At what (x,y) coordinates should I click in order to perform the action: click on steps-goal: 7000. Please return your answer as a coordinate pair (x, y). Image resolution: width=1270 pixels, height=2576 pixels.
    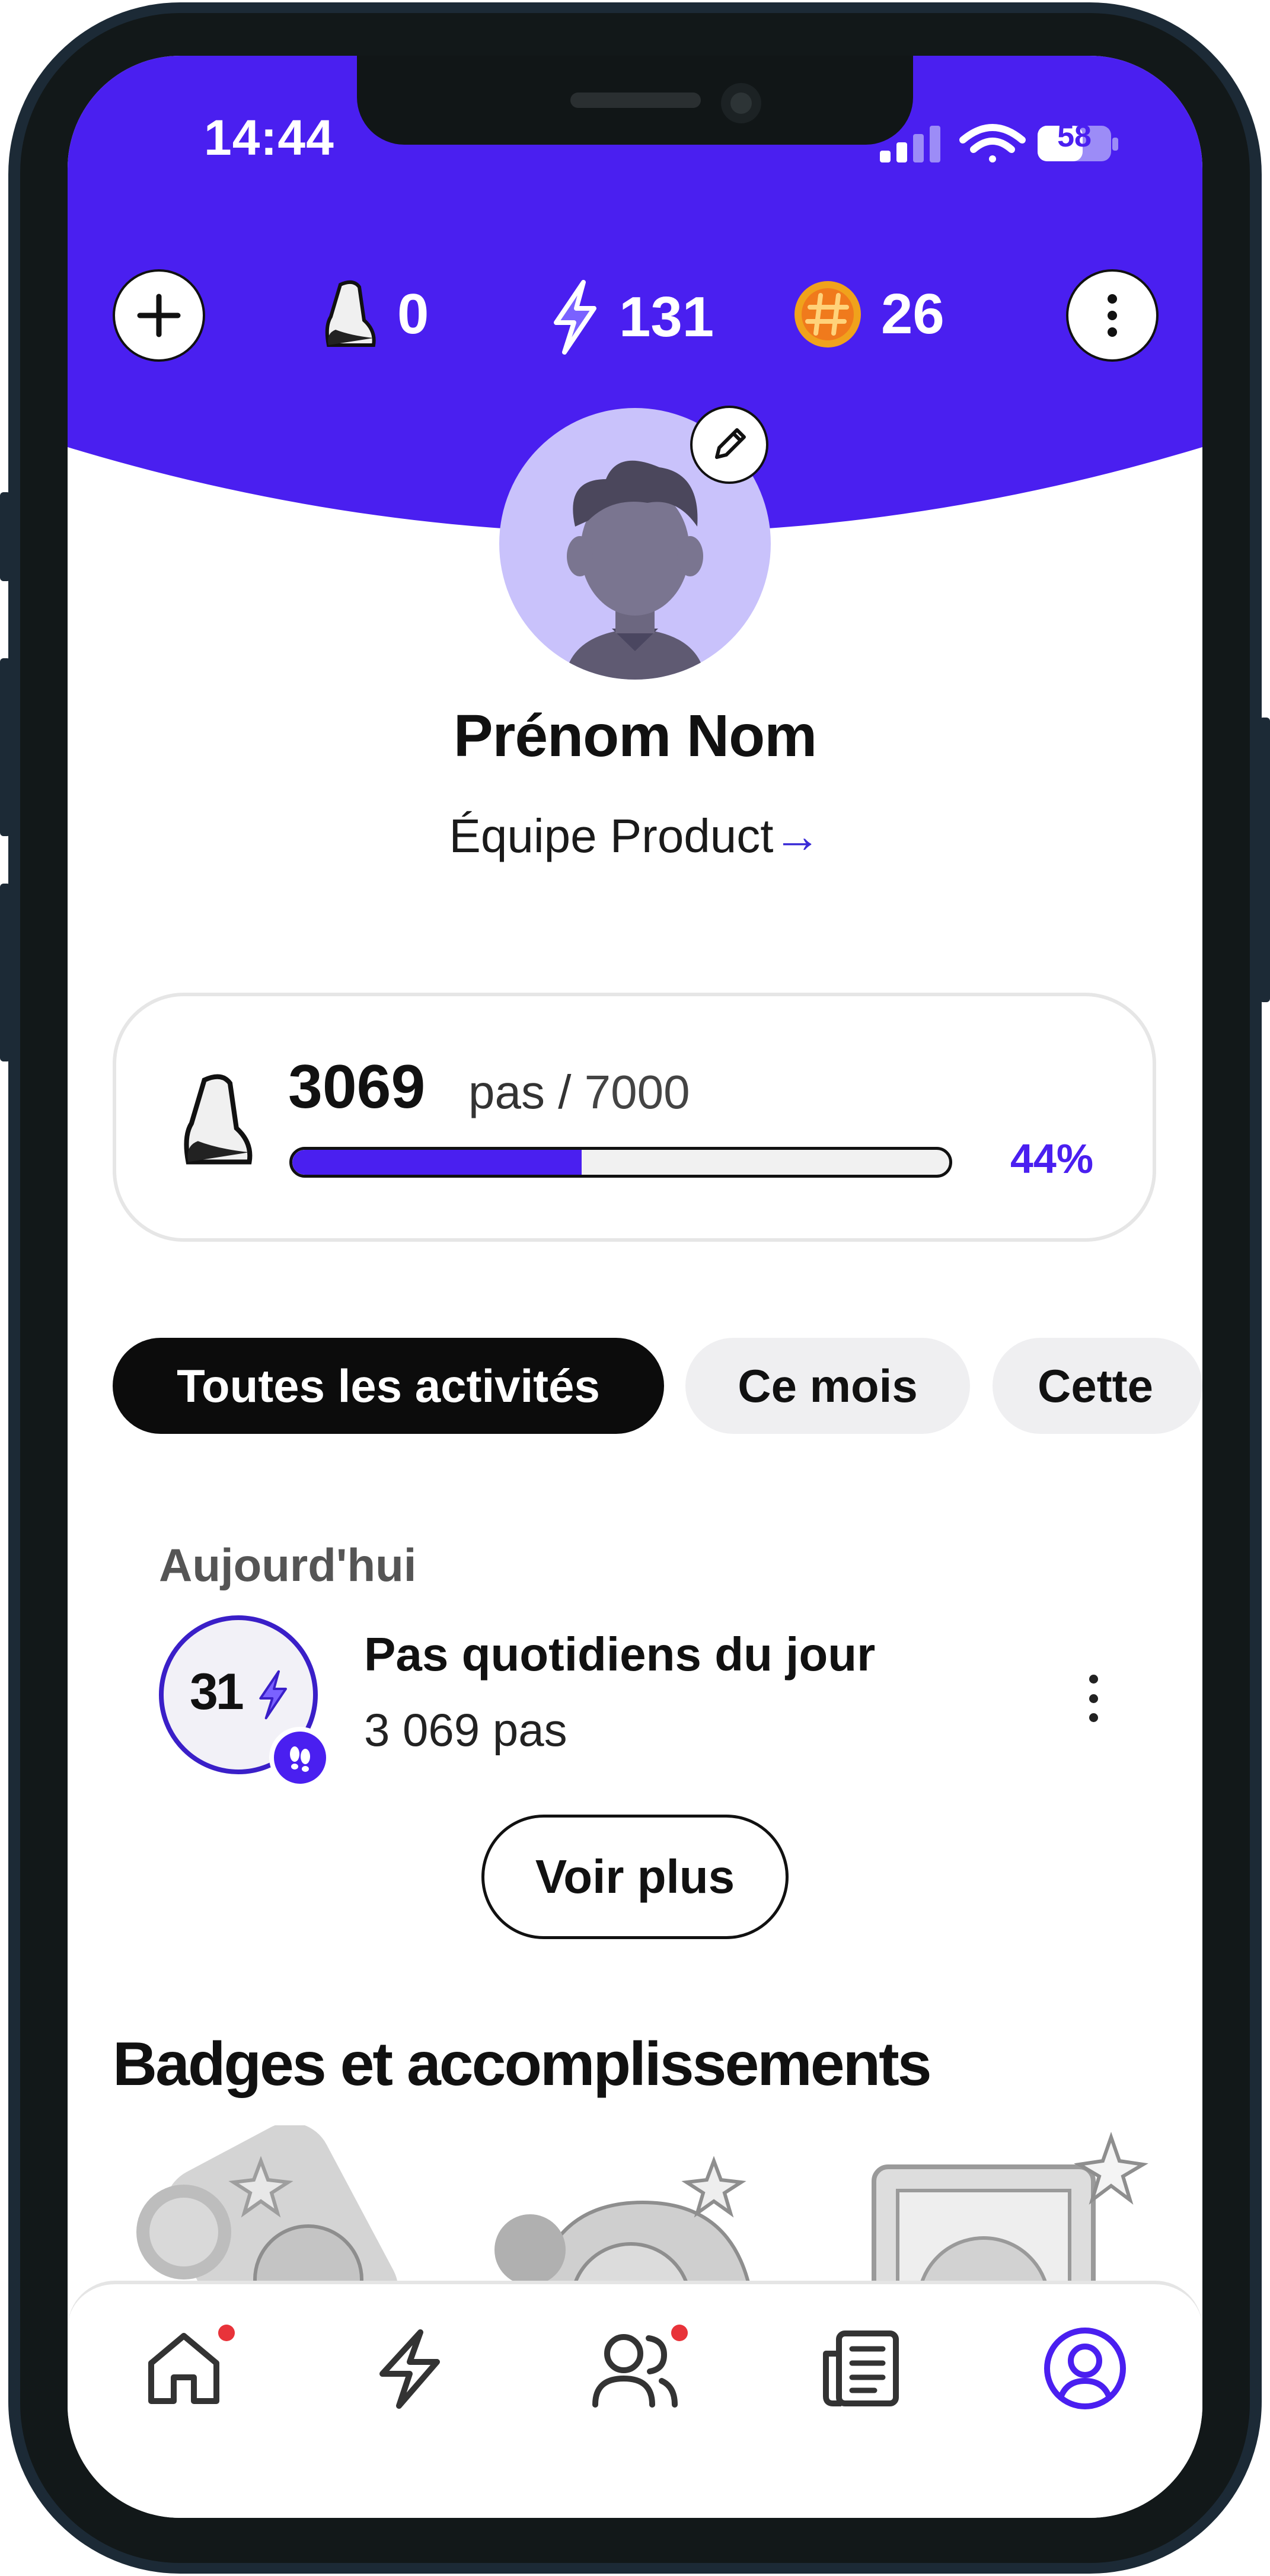
    Looking at the image, I should click on (637, 1092).